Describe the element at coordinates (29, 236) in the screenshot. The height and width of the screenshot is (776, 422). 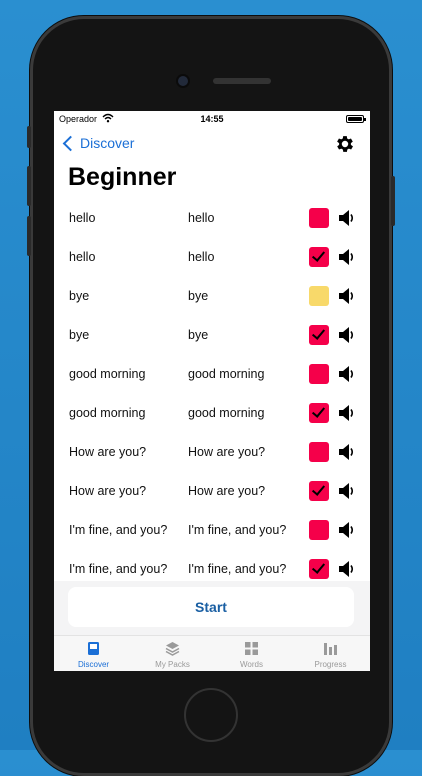
I see `volume-down-button` at that location.